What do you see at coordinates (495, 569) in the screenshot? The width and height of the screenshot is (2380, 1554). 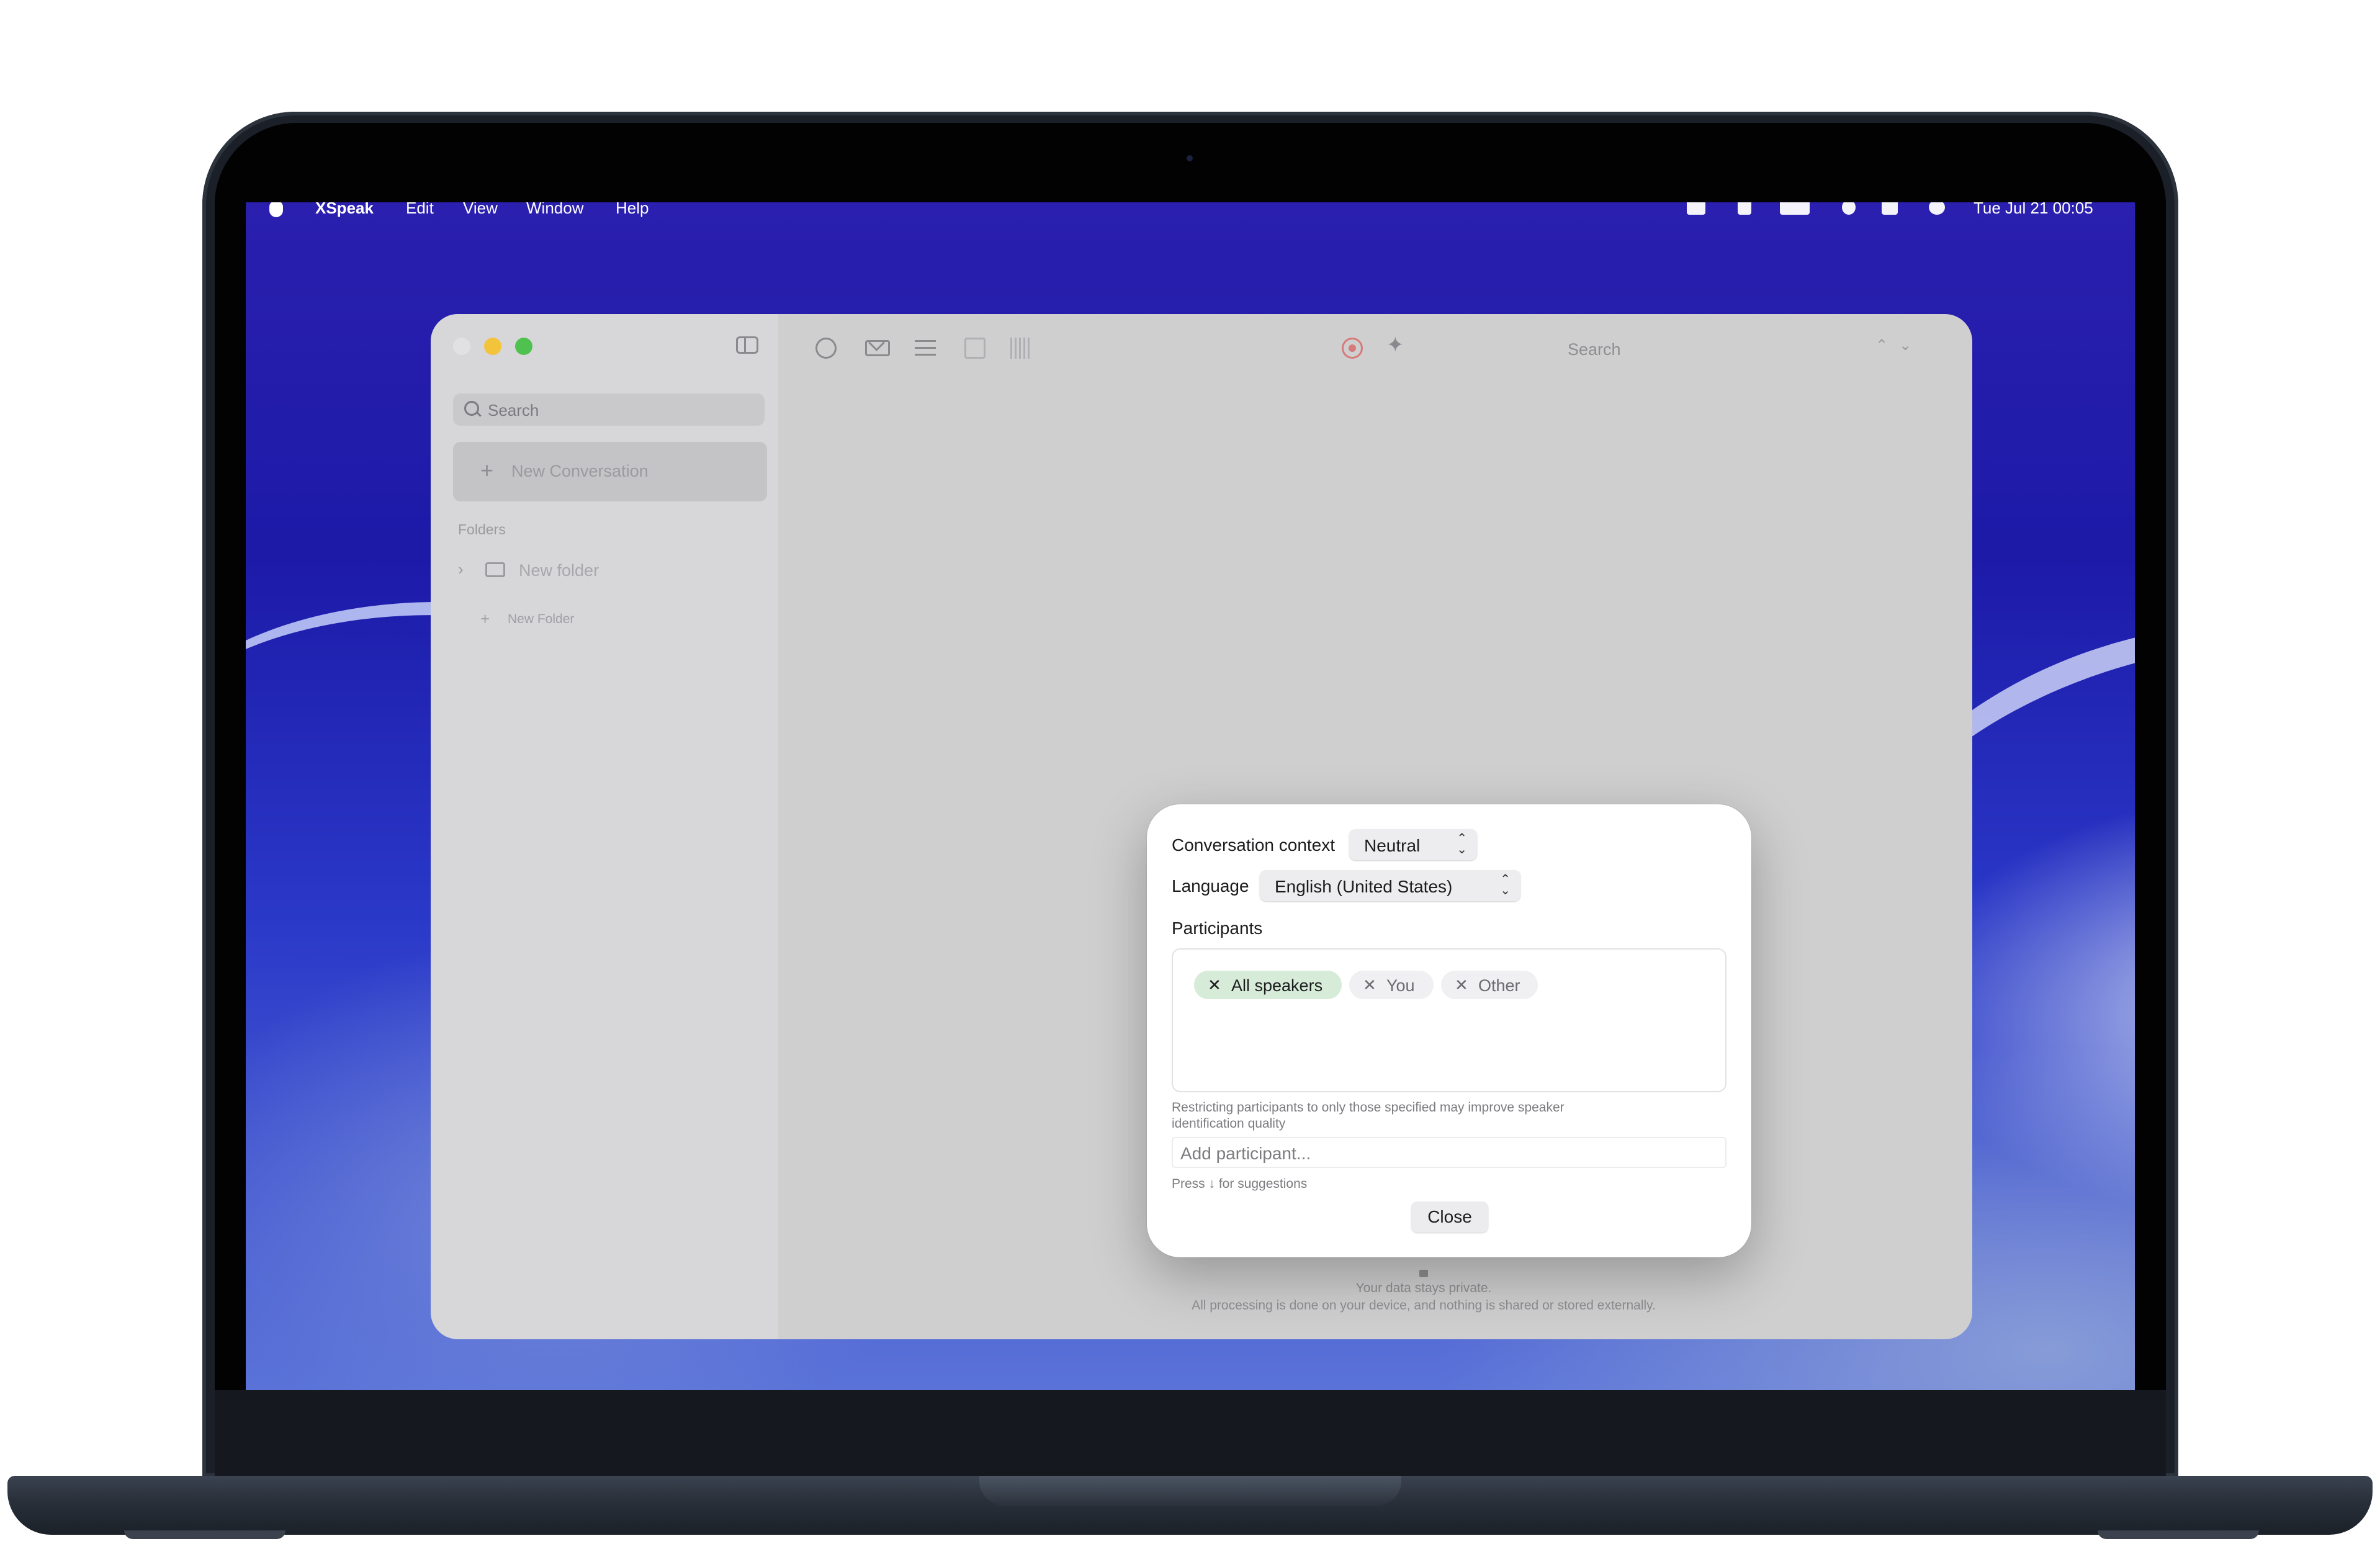 I see `folder-icon` at bounding box center [495, 569].